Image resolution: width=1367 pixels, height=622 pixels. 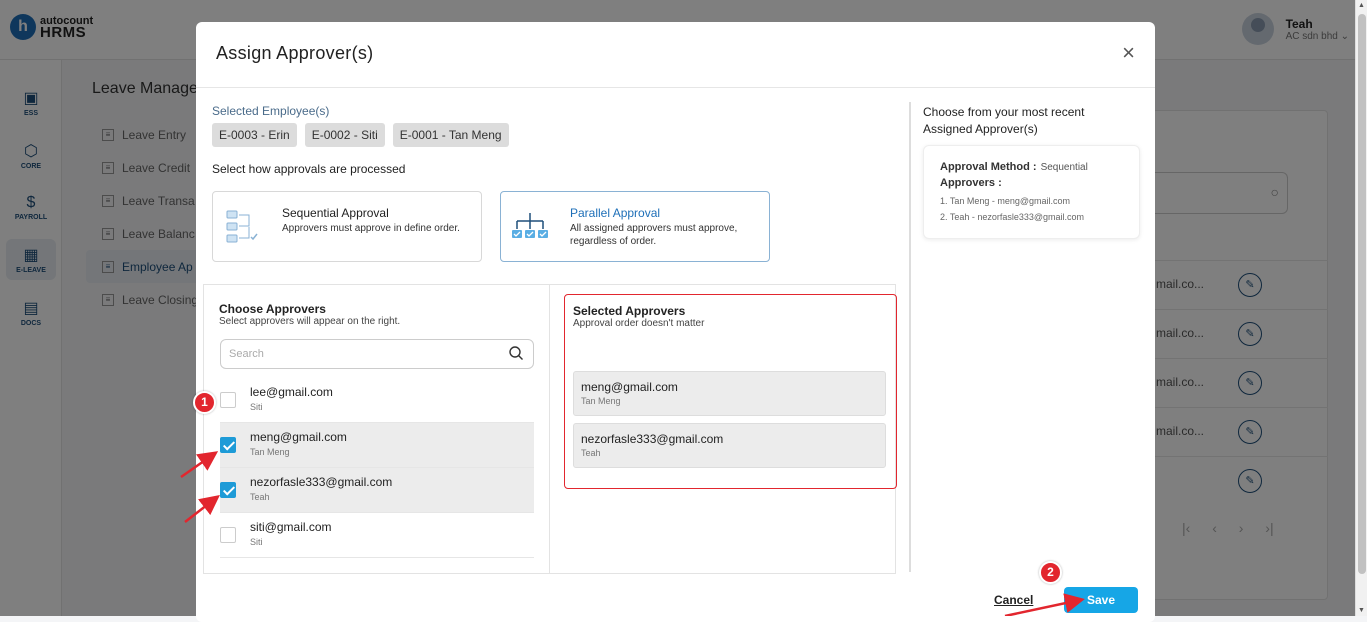 I want to click on selected-approver-email: meng@gmail.com, so click(x=629, y=387).